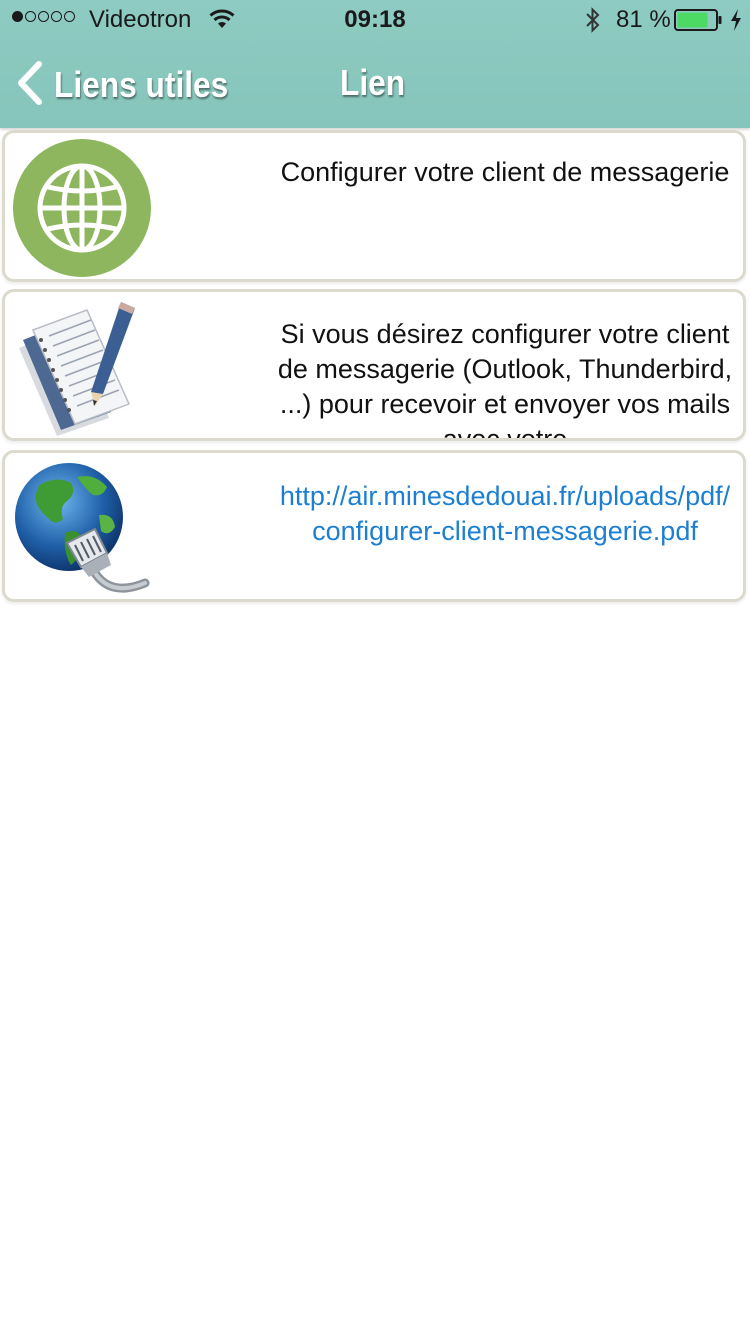 This screenshot has height=1334, width=750. I want to click on globe-icon, so click(82, 208).